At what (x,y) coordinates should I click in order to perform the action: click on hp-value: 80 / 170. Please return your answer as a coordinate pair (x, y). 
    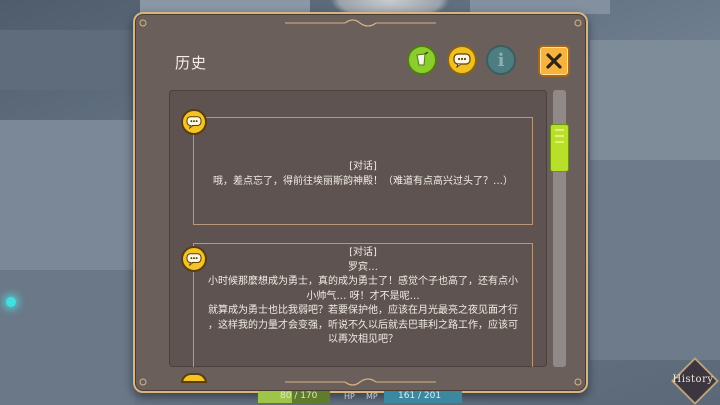
    Looking at the image, I should click on (299, 396).